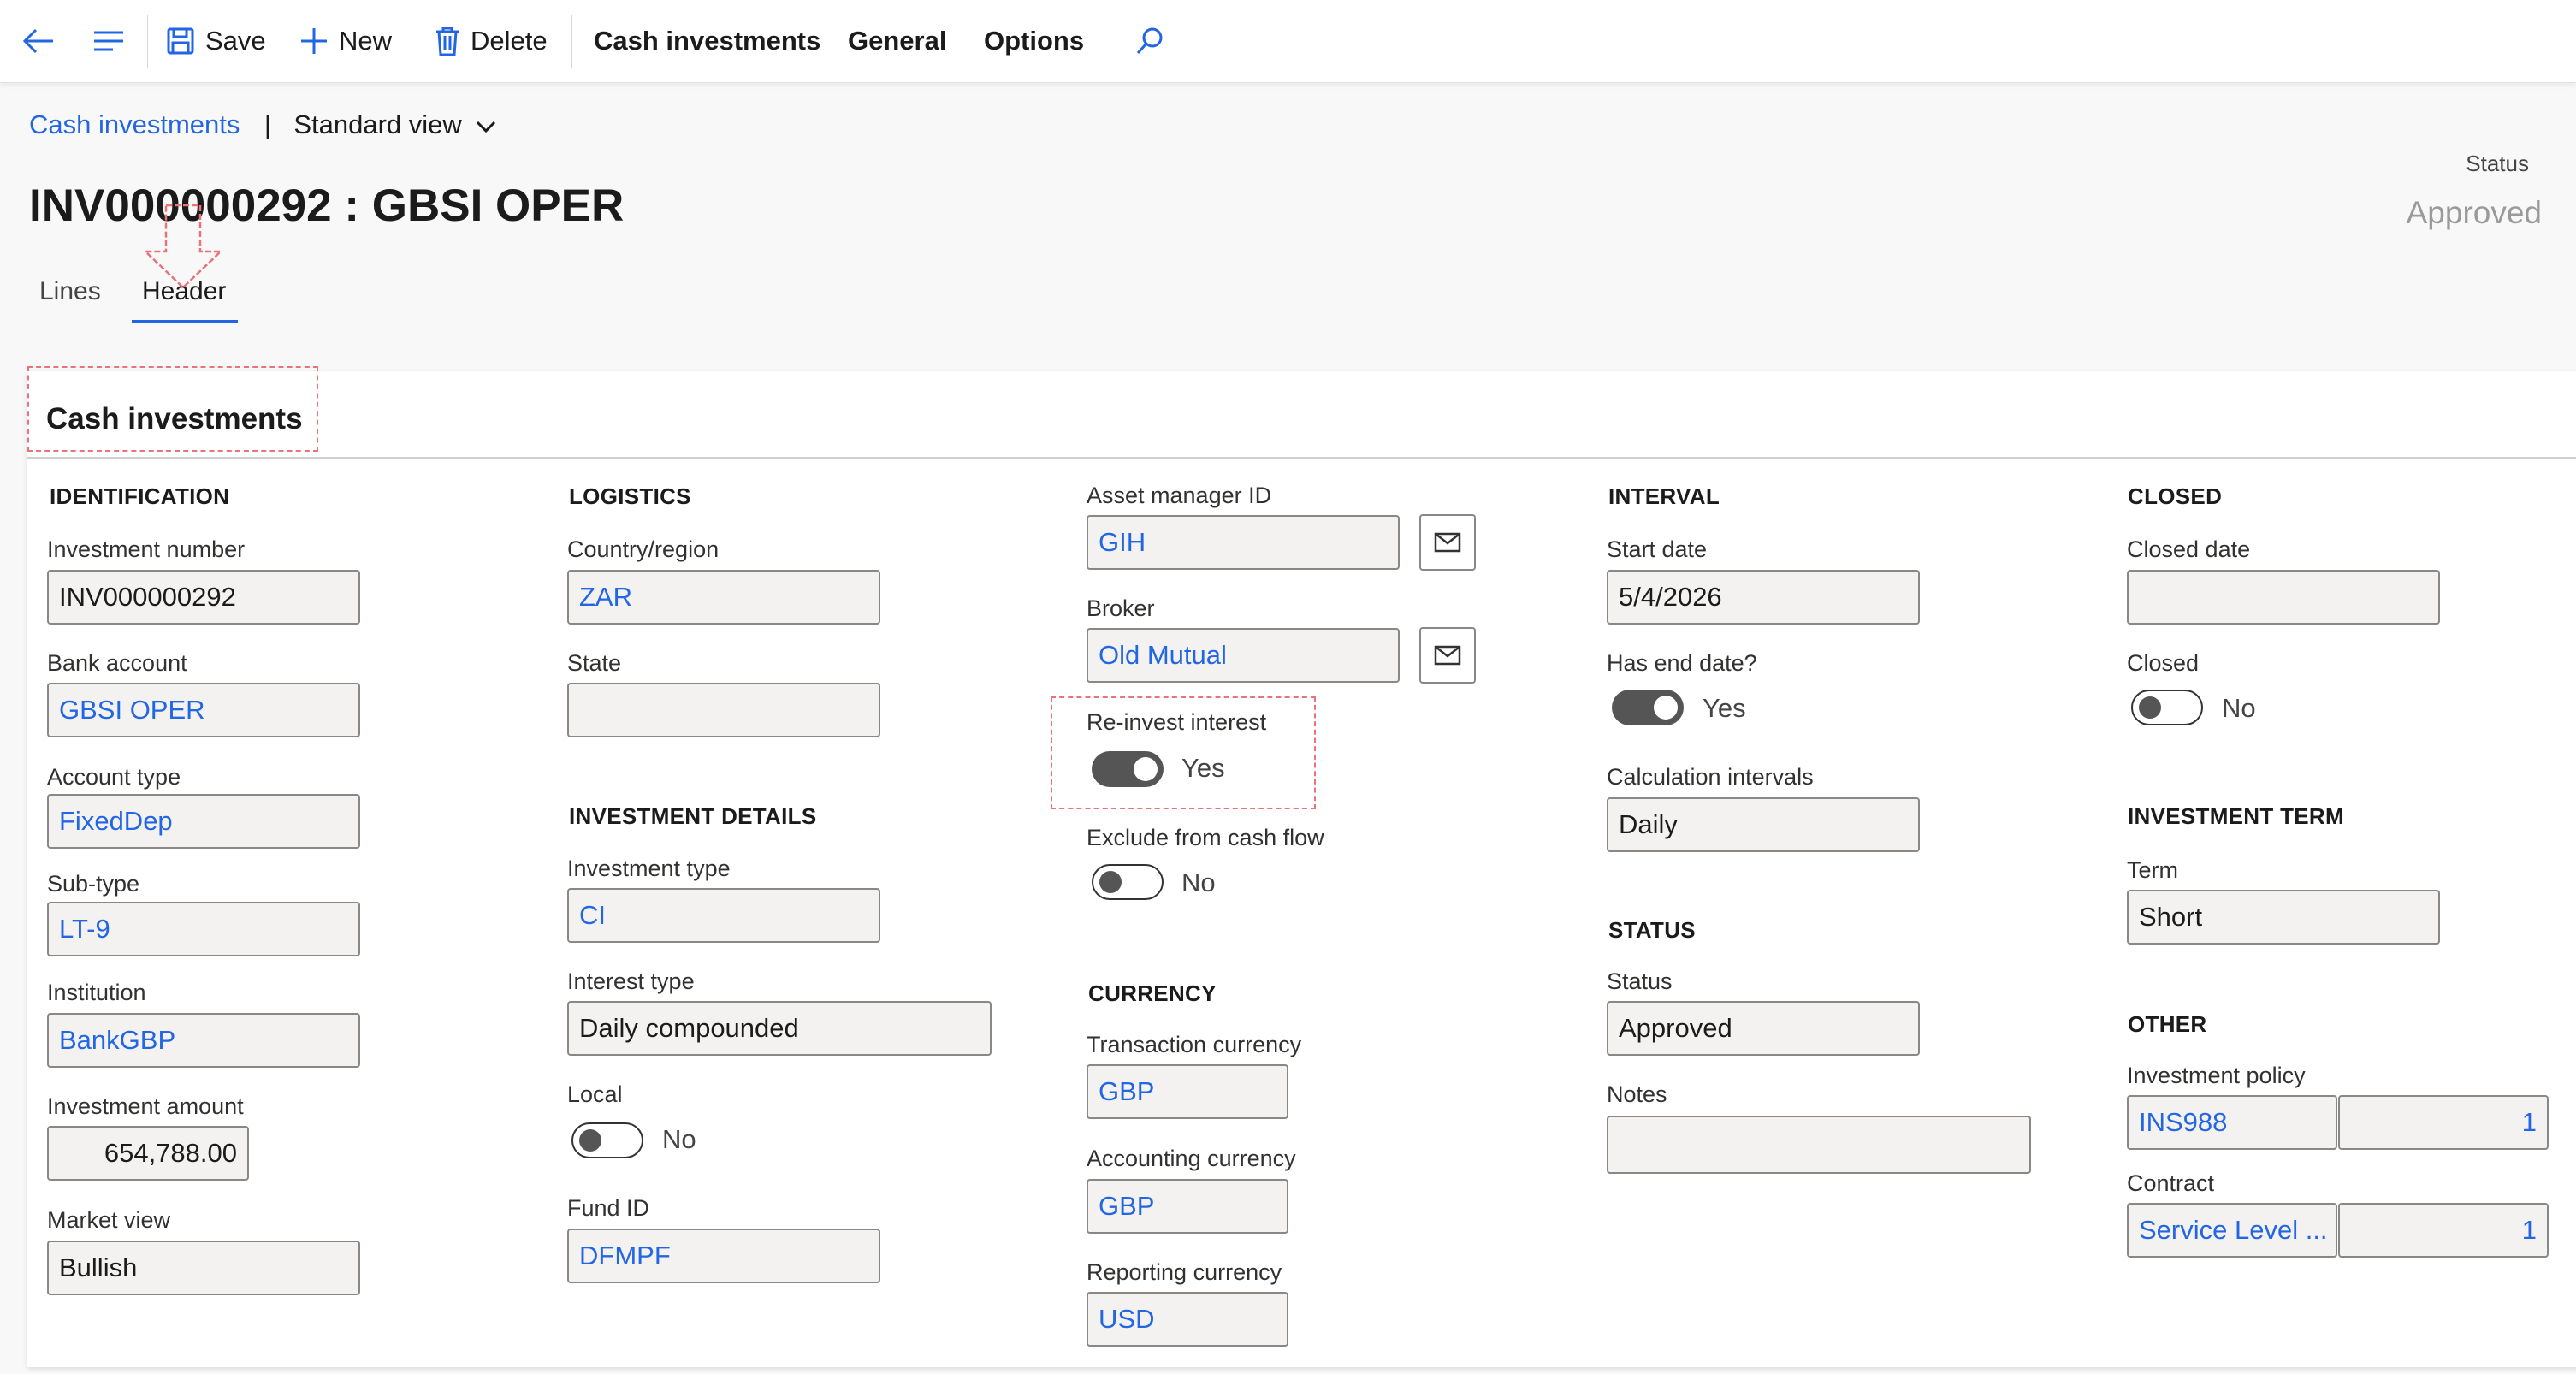 The height and width of the screenshot is (1374, 2576). Describe the element at coordinates (608, 1208) in the screenshot. I see `fund-id-label: Fund ID` at that location.